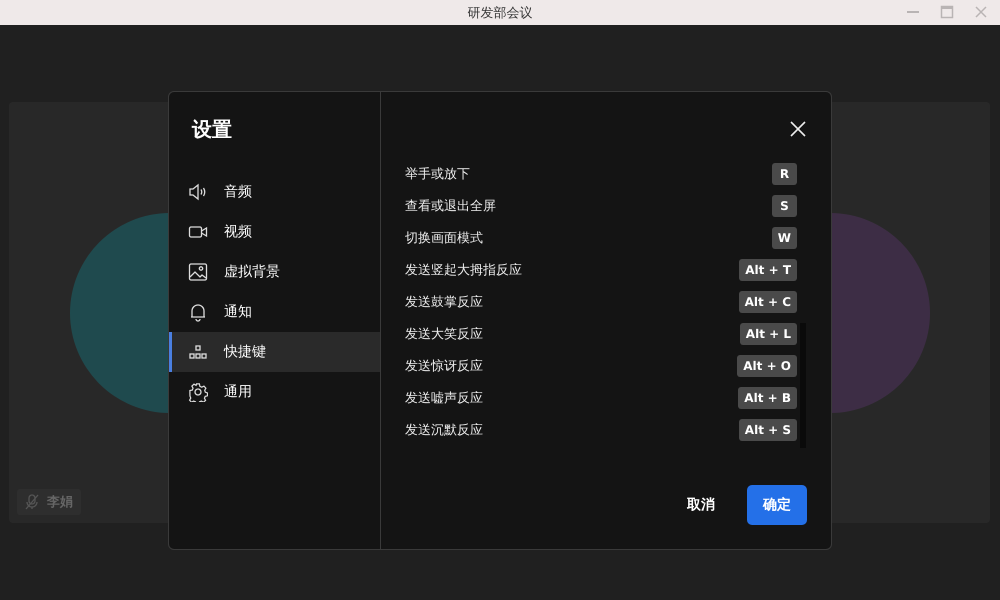 The height and width of the screenshot is (600, 1000). Describe the element at coordinates (784, 174) in the screenshot. I see `key-badge: R` at that location.